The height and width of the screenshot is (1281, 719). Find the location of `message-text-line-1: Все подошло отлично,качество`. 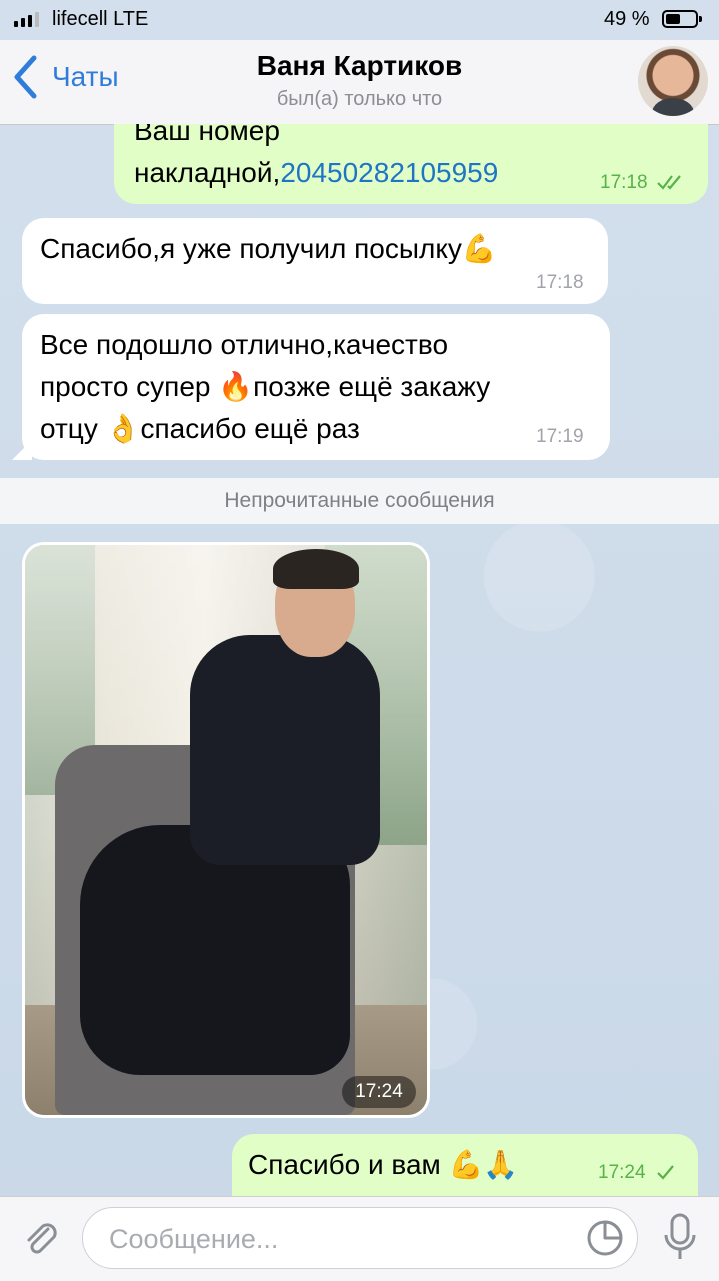

message-text-line-1: Все подошло отлично,качество is located at coordinates (244, 344).